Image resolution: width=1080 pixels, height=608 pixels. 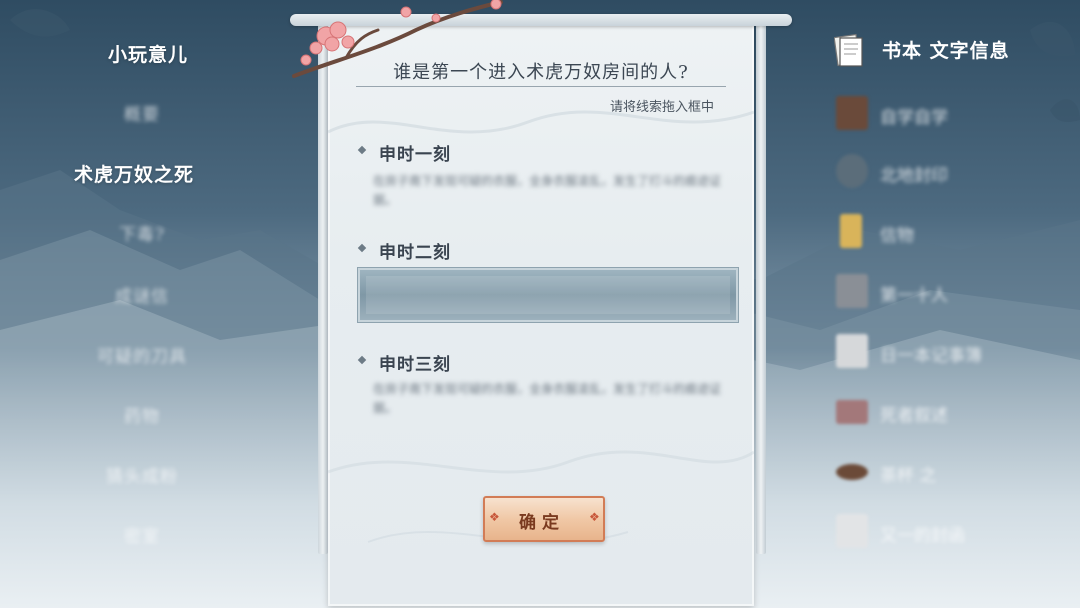 I want to click on clue-item-0: 自学自学, so click(x=940, y=114).